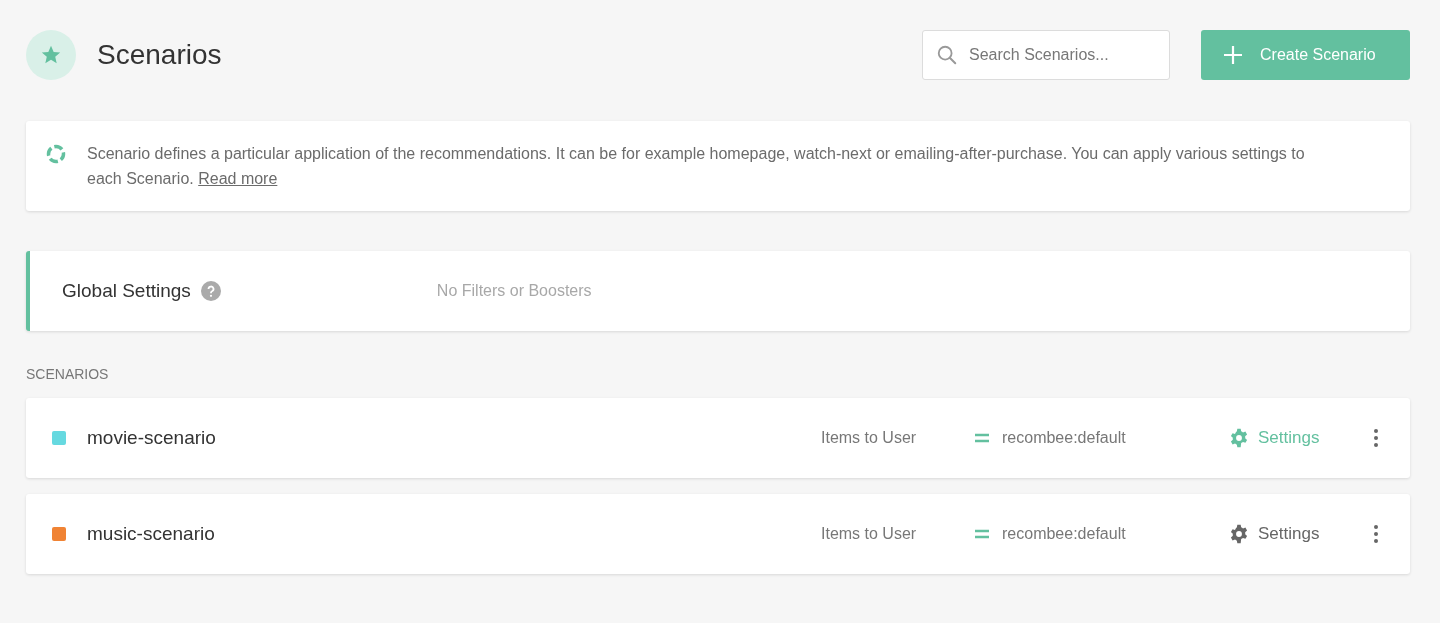 The height and width of the screenshot is (623, 1440). Describe the element at coordinates (126, 291) in the screenshot. I see `global-settings-title: Global Settings` at that location.